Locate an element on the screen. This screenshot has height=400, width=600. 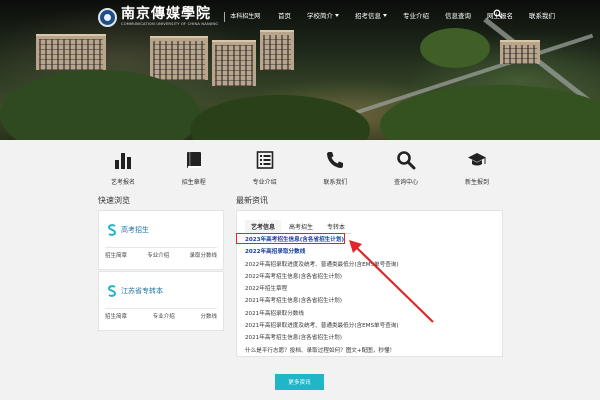
graduation-cap-icon is located at coordinates (476, 159).